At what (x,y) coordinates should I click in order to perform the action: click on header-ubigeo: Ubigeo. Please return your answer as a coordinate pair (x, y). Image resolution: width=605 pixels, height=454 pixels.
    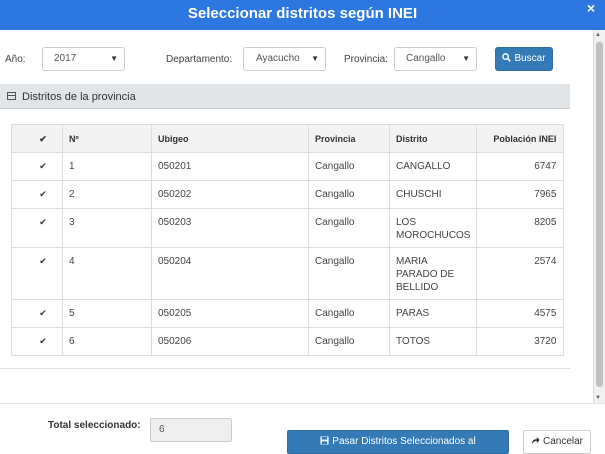
    Looking at the image, I should click on (230, 138).